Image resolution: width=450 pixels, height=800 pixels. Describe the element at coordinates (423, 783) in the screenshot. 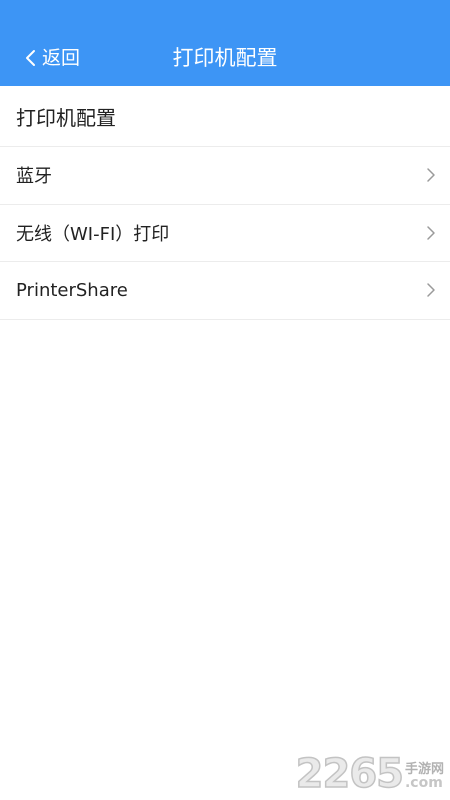

I see `watermark-site-suffix: .com` at that location.